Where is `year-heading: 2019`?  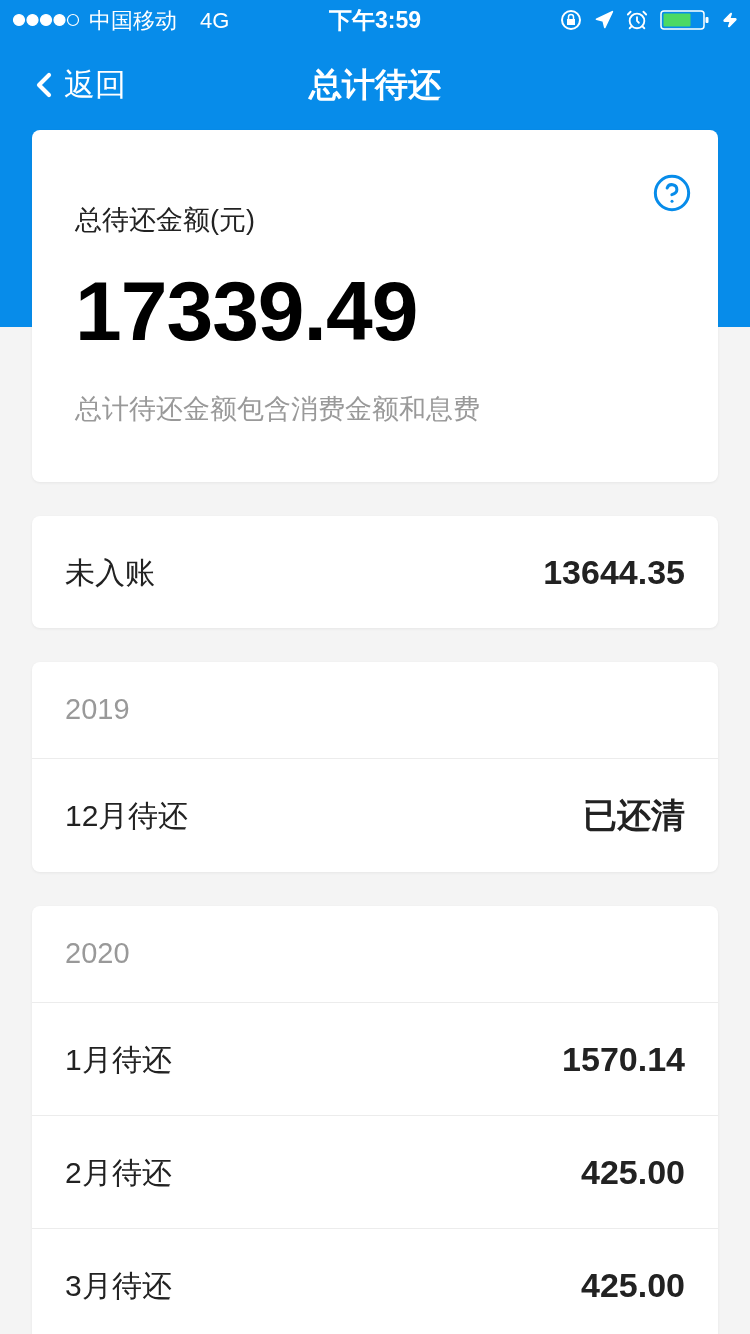
year-heading: 2019 is located at coordinates (97, 710).